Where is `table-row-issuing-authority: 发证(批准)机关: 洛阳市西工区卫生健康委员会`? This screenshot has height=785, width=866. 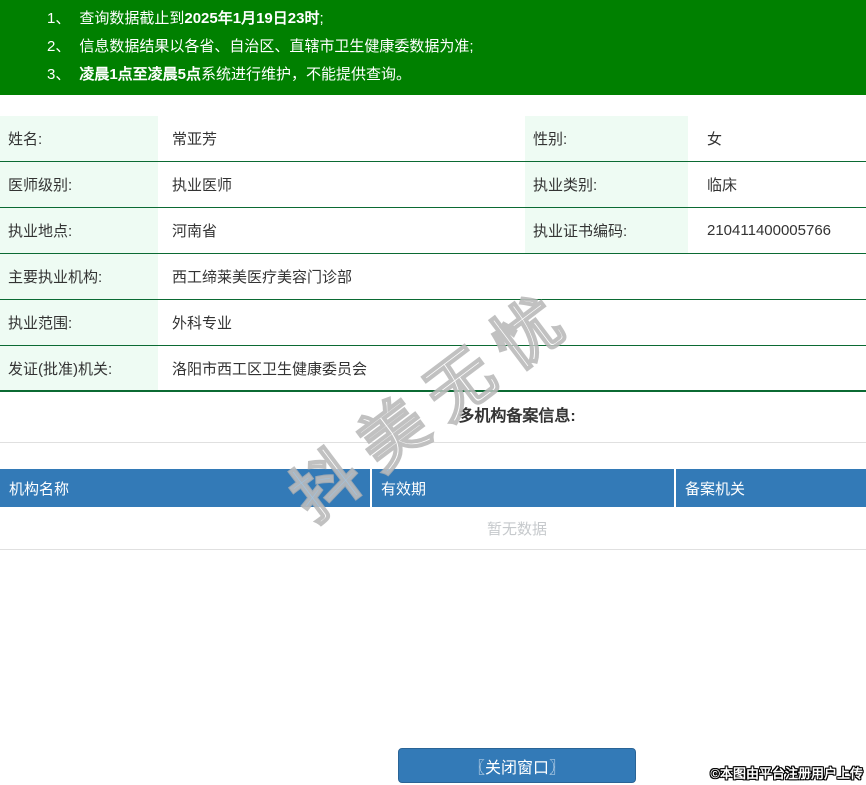 table-row-issuing-authority: 发证(批准)机关: 洛阳市西工区卫生健康委员会 is located at coordinates (433, 369).